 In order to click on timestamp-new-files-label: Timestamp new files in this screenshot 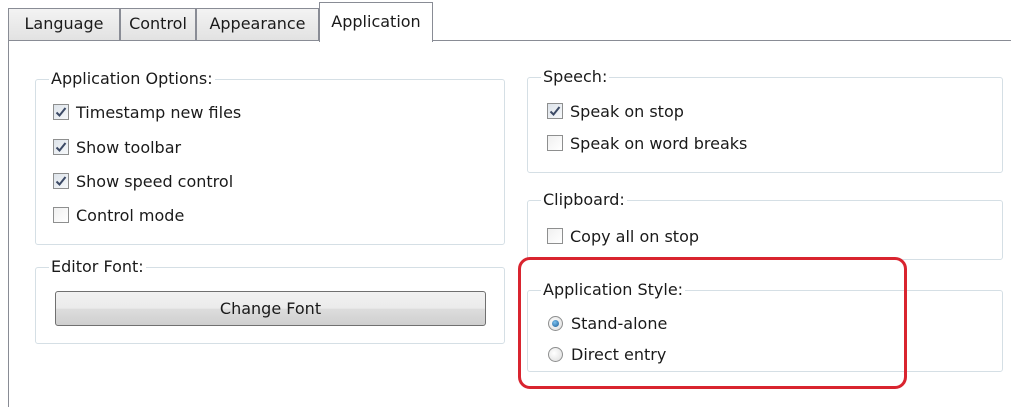, I will do `click(159, 112)`.